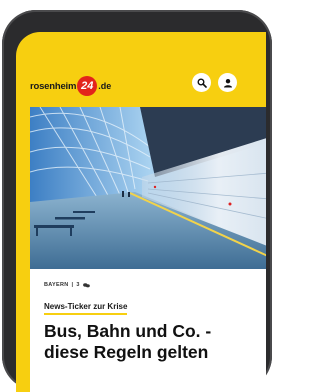 This screenshot has width=320, height=392. Describe the element at coordinates (126, 352) in the screenshot. I see `headline-line-2: diese Regeln gelten` at that location.